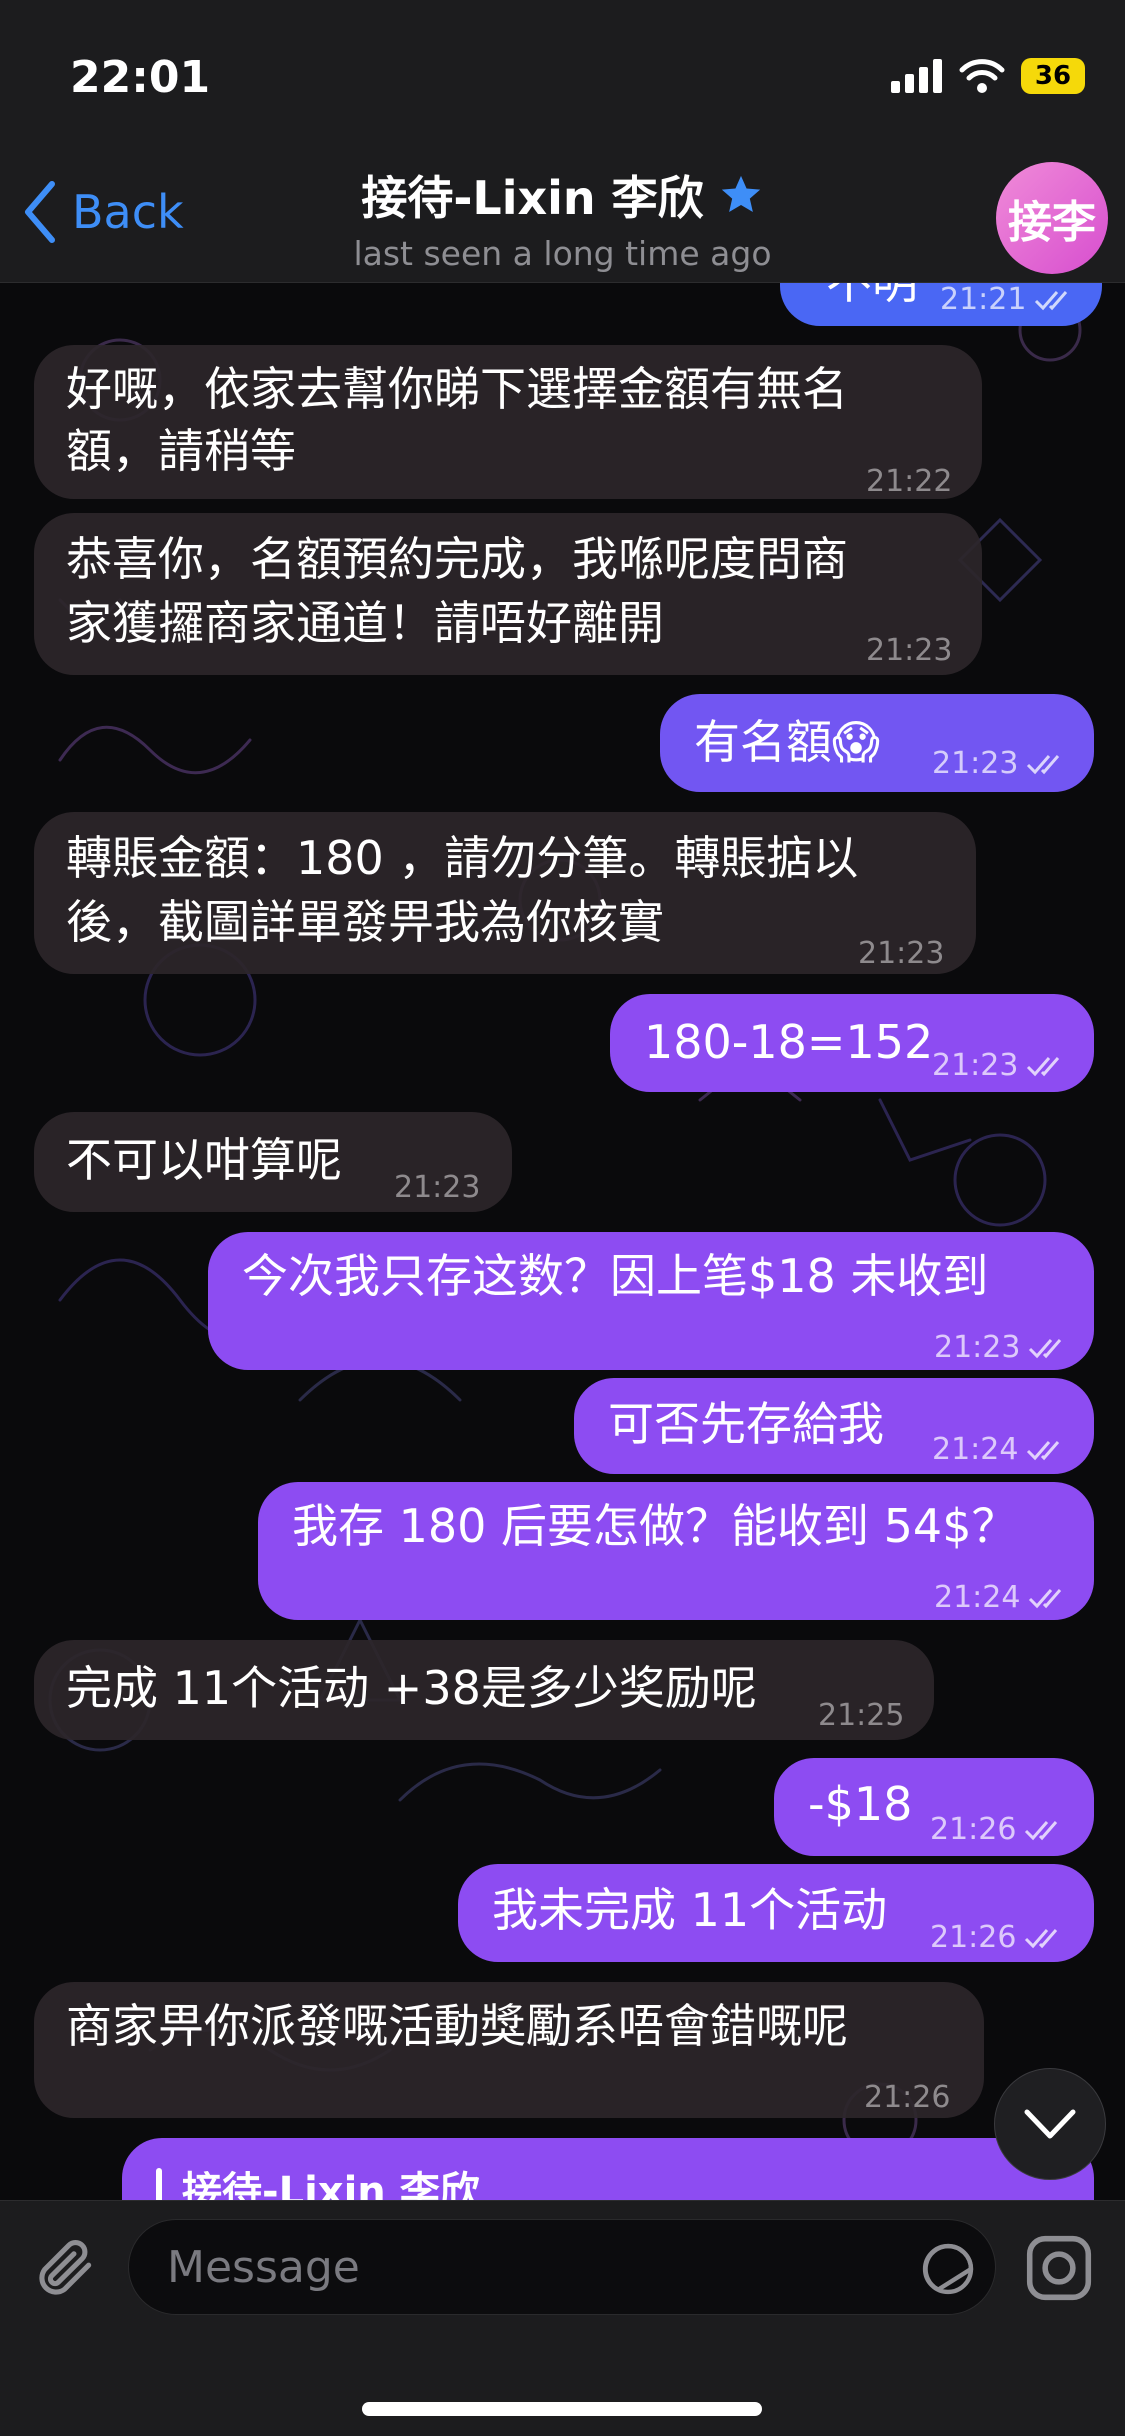 This screenshot has height=2436, width=1125. Describe the element at coordinates (263, 2267) in the screenshot. I see `message-placeholder: Message` at that location.